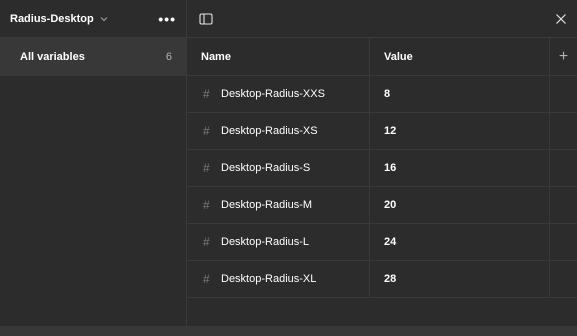 The width and height of the screenshot is (577, 336). Describe the element at coordinates (460, 94) in the screenshot. I see `variable-value-cell: 8` at that location.